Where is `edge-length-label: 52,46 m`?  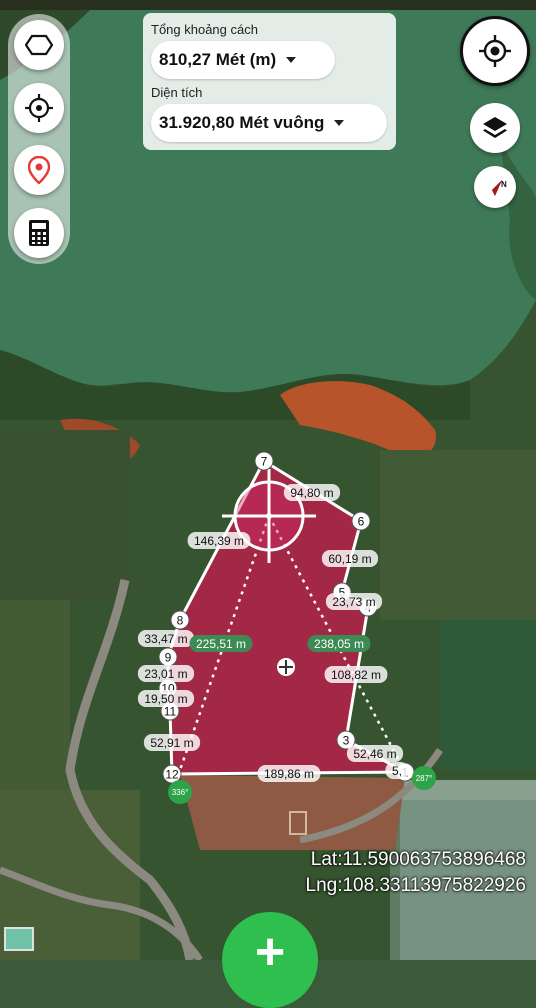
edge-length-label: 52,46 m is located at coordinates (375, 753).